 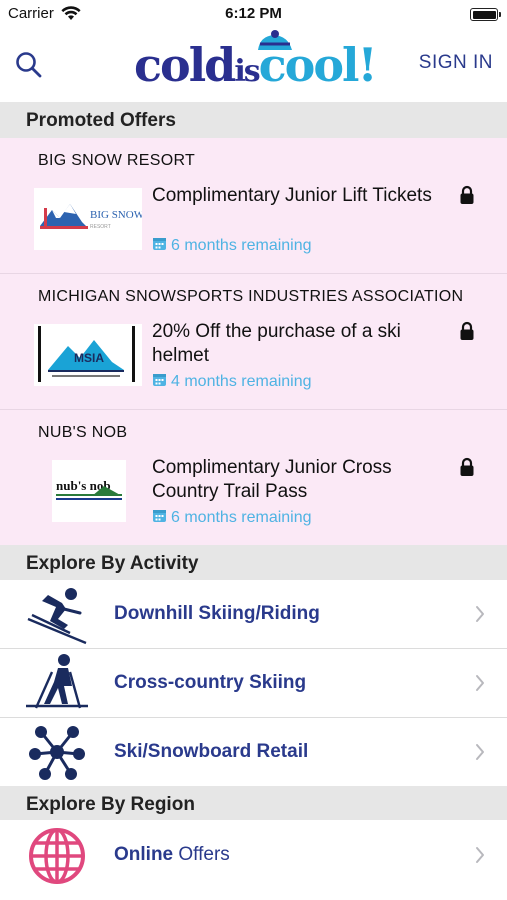 What do you see at coordinates (276, 343) in the screenshot?
I see `offer-title: 20% Off the purchase of a ski helmet` at bounding box center [276, 343].